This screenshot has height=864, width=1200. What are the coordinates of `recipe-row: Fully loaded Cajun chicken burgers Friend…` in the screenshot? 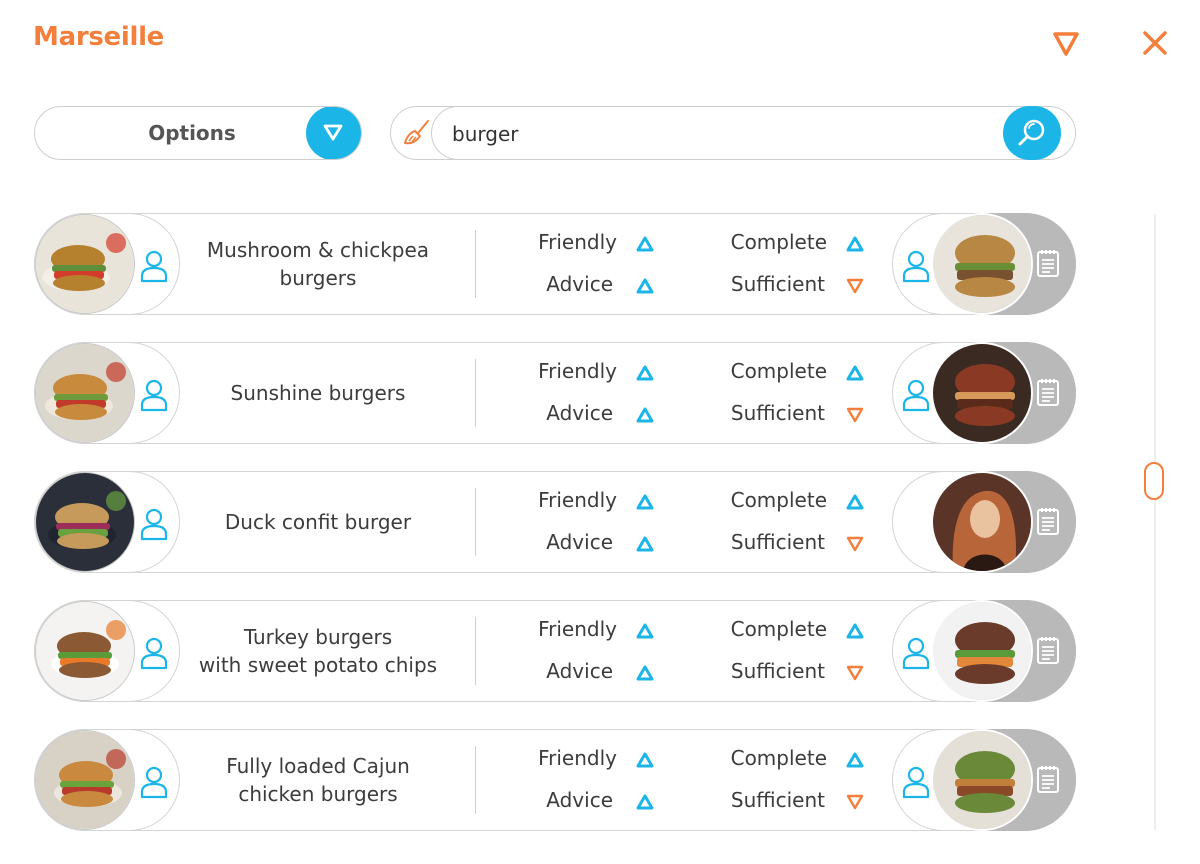 It's located at (555, 780).